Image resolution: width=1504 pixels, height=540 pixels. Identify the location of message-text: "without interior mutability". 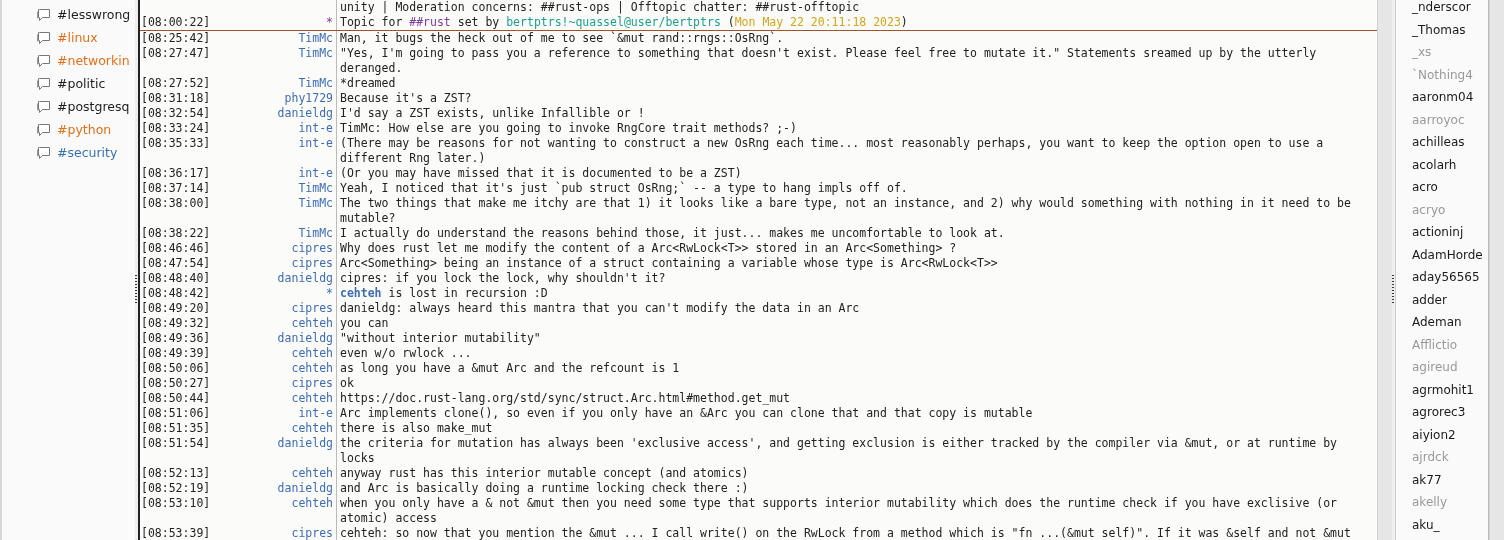
(440, 338).